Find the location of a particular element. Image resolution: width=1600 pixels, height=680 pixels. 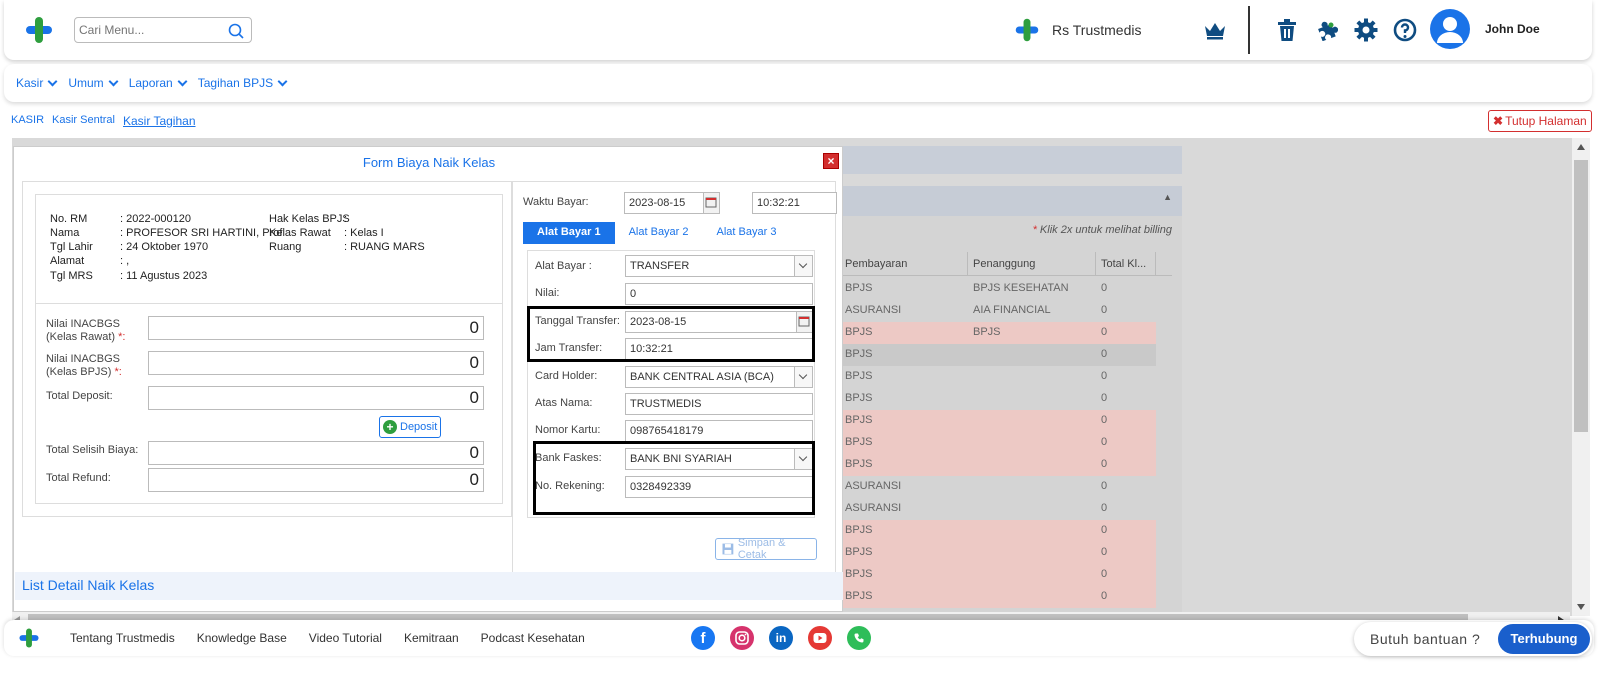

inacbgs-kelas-rawat-input: 0 is located at coordinates (316, 328).